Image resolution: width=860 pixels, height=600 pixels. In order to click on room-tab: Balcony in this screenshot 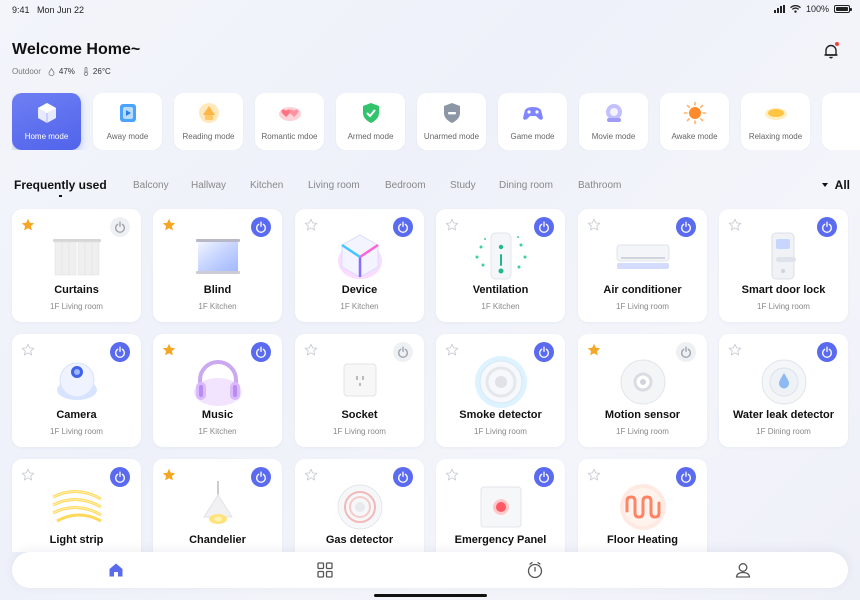, I will do `click(151, 185)`.